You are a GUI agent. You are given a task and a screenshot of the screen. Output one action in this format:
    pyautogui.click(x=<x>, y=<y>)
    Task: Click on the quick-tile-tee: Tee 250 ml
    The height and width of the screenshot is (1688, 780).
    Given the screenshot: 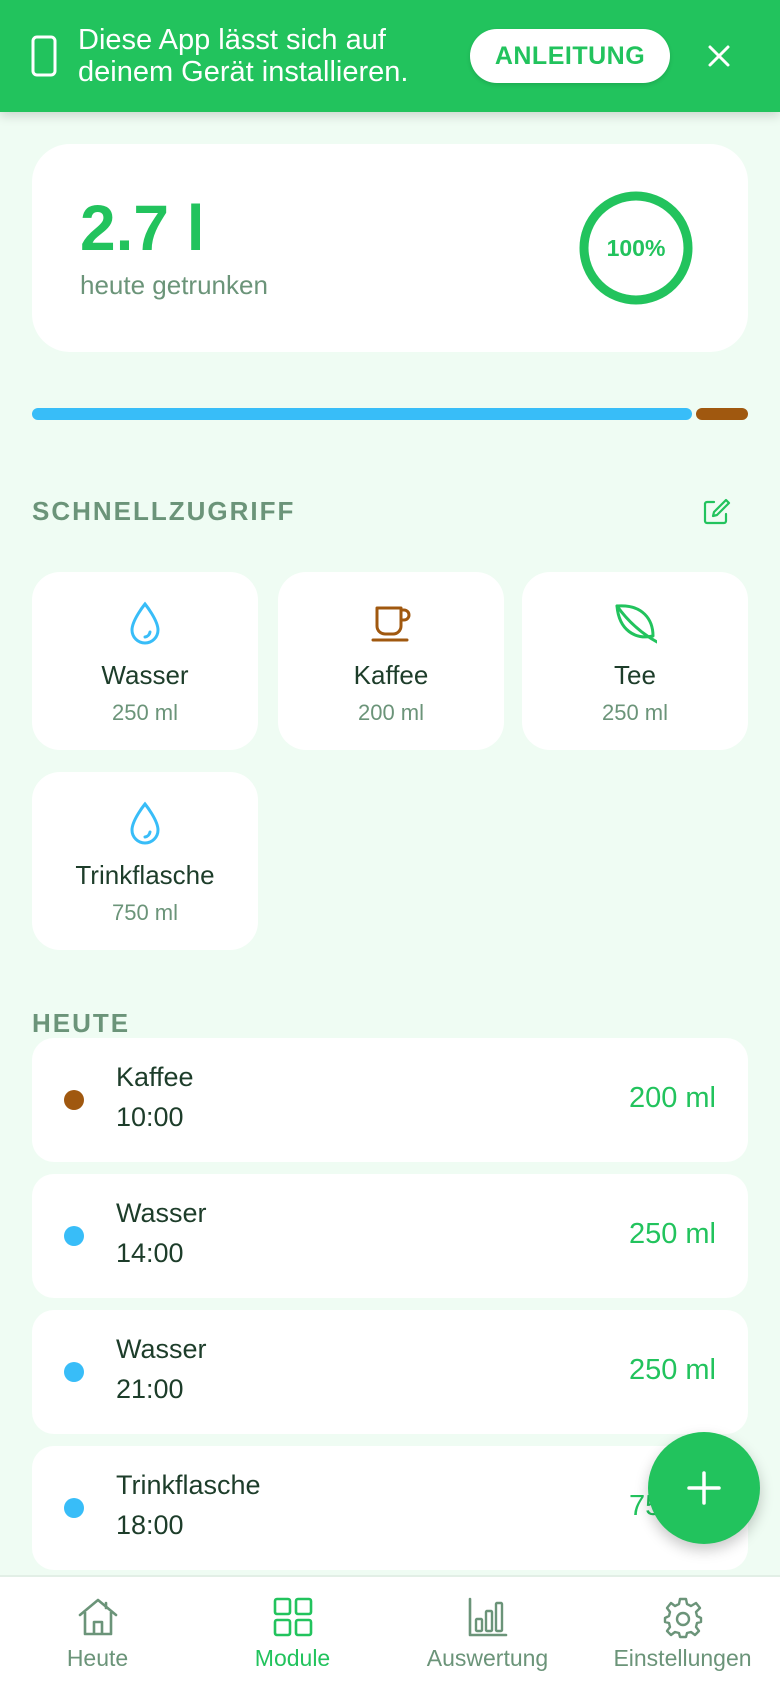 What is the action you would take?
    pyautogui.click(x=635, y=661)
    